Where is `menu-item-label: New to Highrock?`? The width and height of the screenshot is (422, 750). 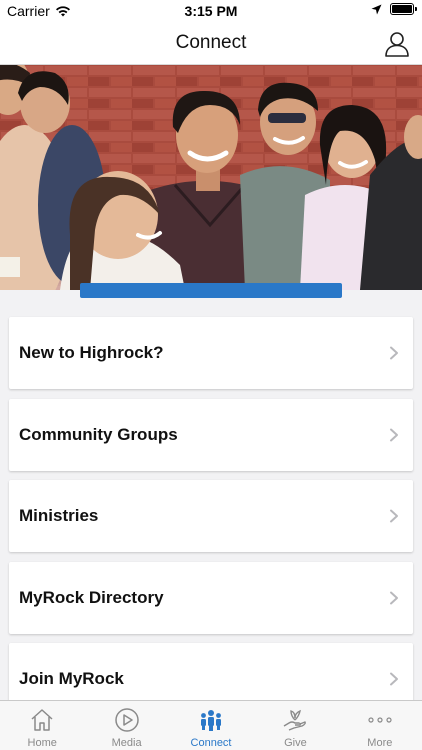
menu-item-label: New to Highrock? is located at coordinates (91, 352).